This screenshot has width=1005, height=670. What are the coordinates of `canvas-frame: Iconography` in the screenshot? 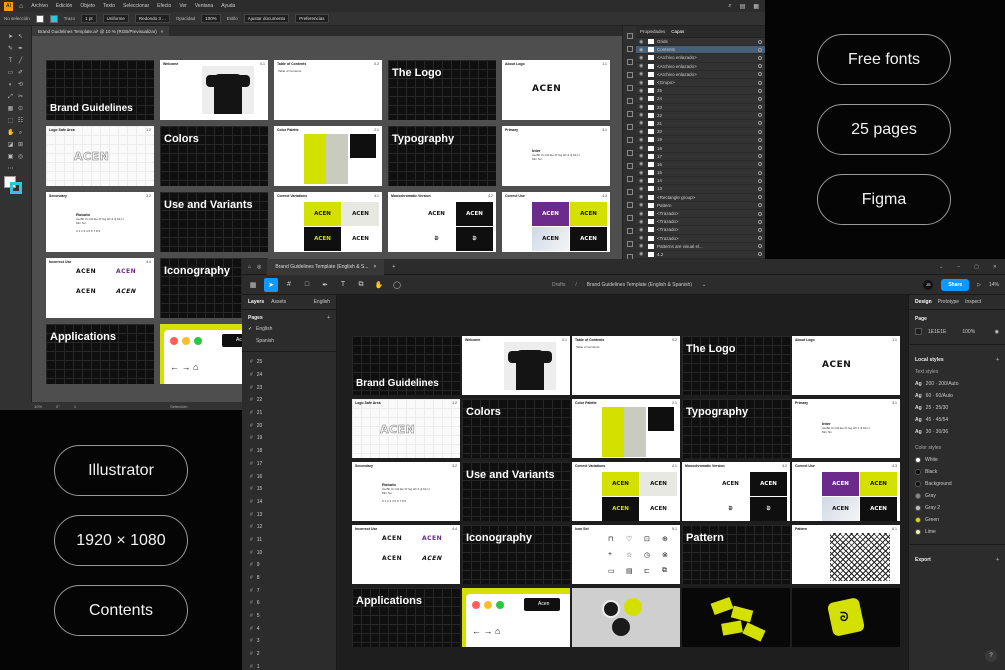 It's located at (516, 554).